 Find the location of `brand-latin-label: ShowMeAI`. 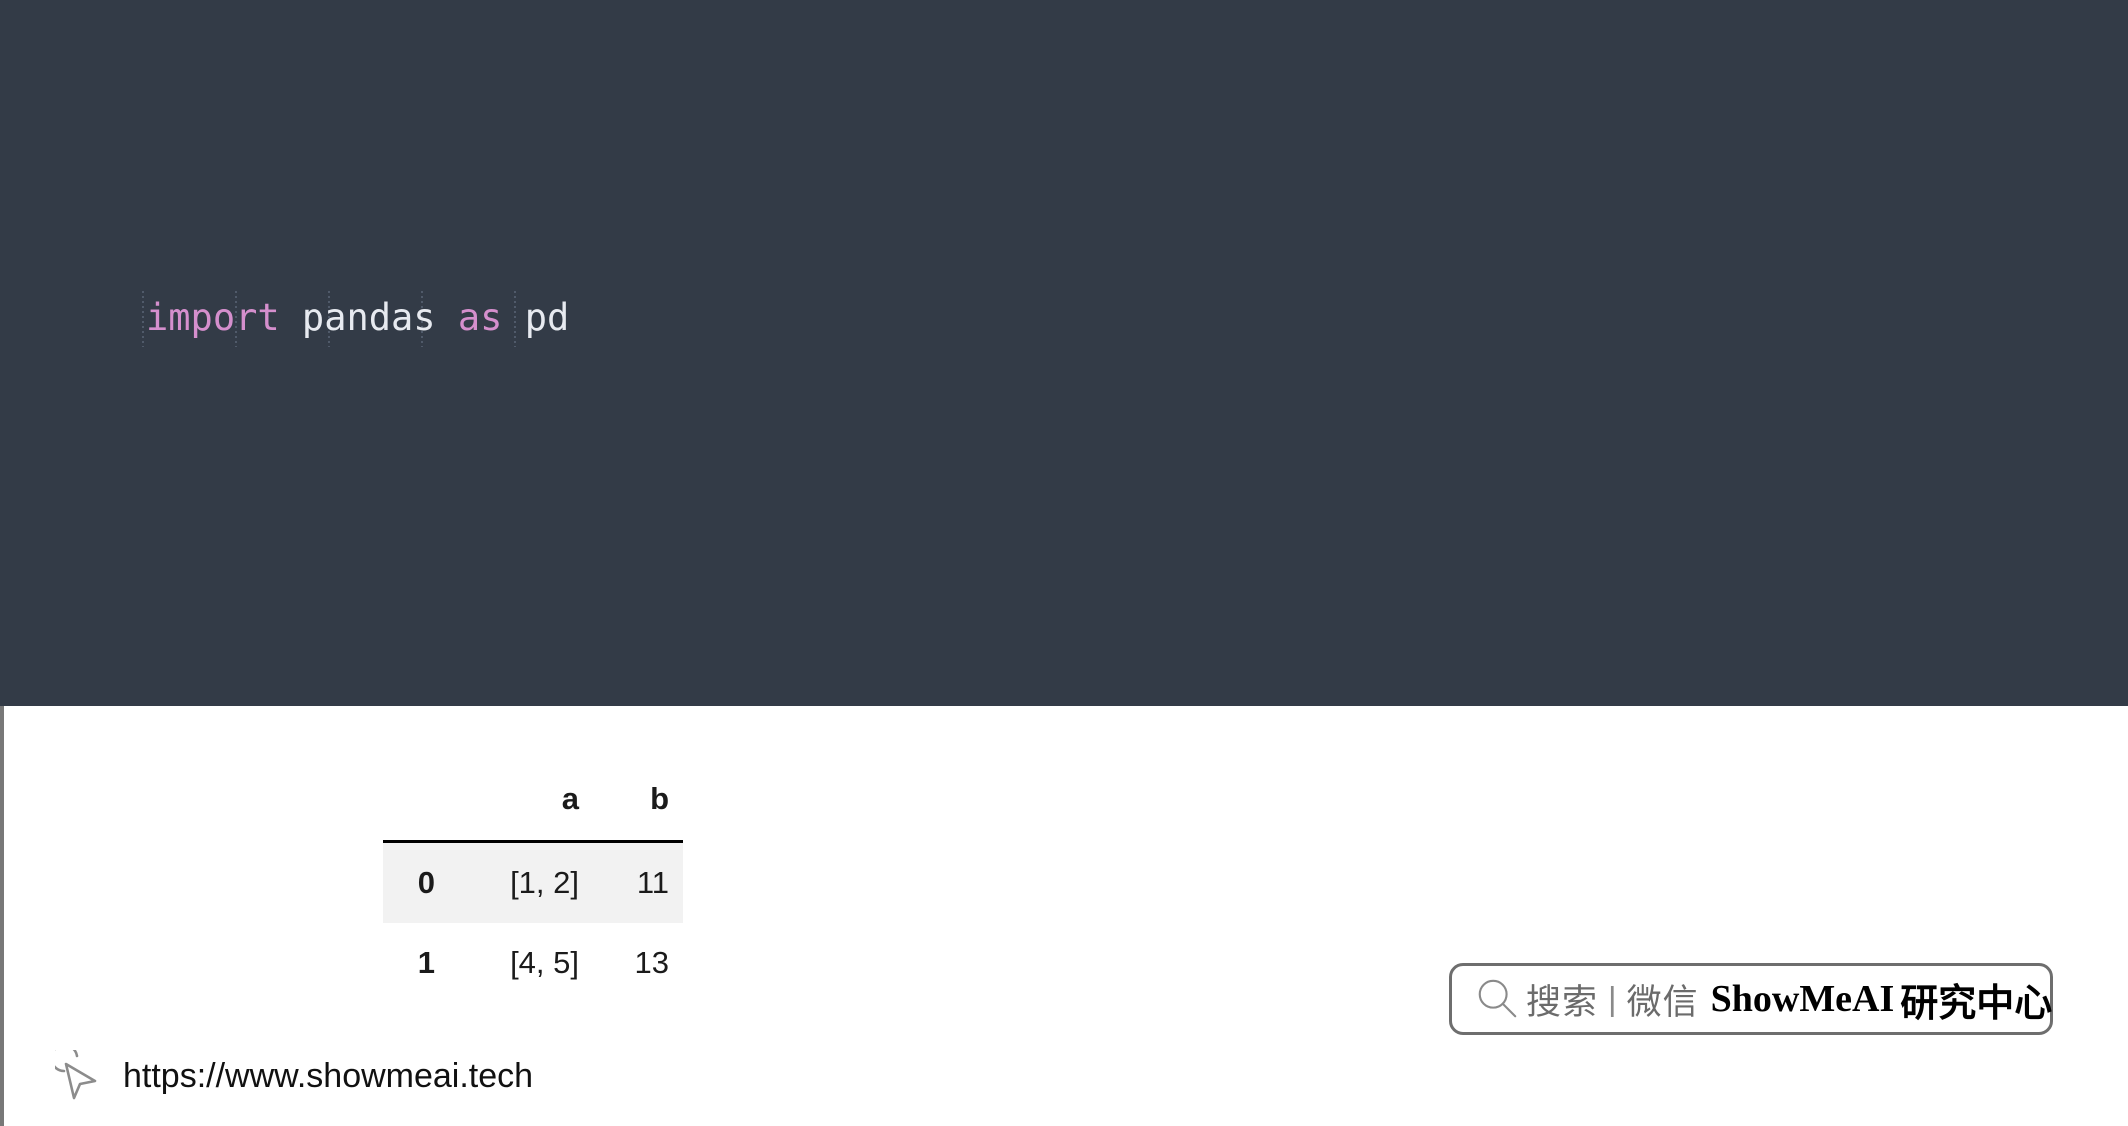

brand-latin-label: ShowMeAI is located at coordinates (1802, 999).